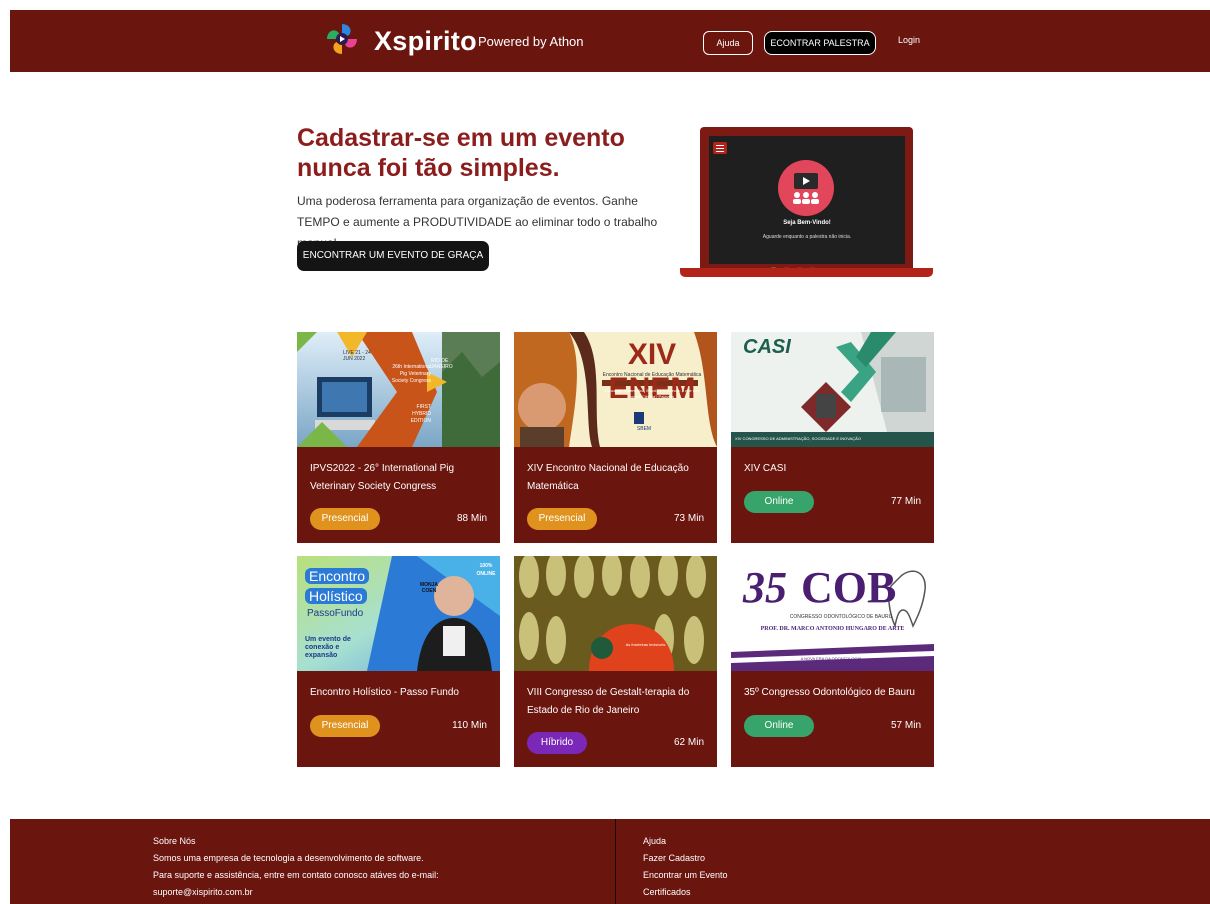 This screenshot has width=1210, height=904. What do you see at coordinates (832, 629) in the screenshot?
I see `banner-honoree: PROF. DR. MARCO ANTONIO HUNGARO DE ARTE` at bounding box center [832, 629].